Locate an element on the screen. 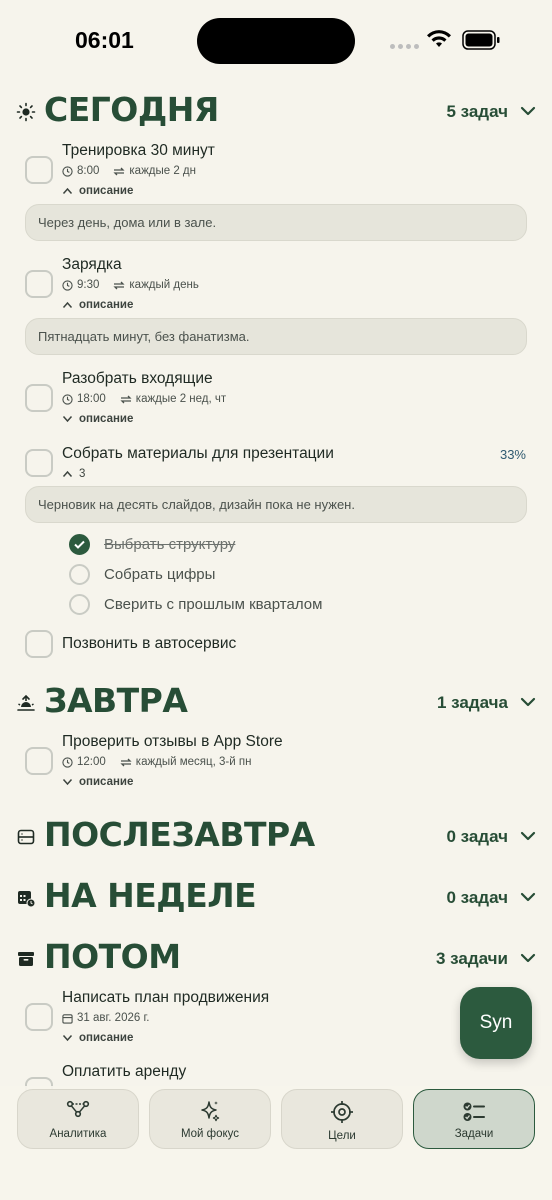  task-title: Собрать материалы для презентации is located at coordinates (198, 453).